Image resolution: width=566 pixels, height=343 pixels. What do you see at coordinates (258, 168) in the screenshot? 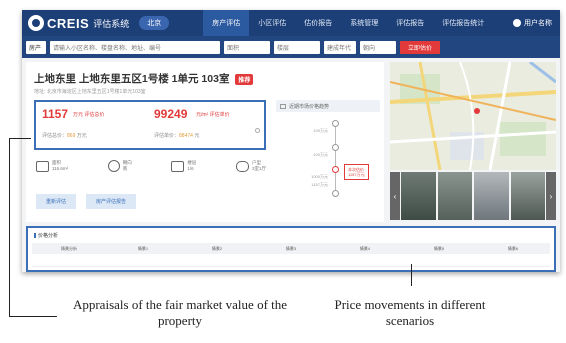
I see `attribute-value: 3室1厅` at bounding box center [258, 168].